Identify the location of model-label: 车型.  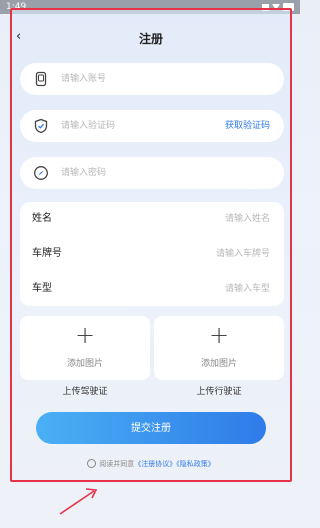
(42, 288).